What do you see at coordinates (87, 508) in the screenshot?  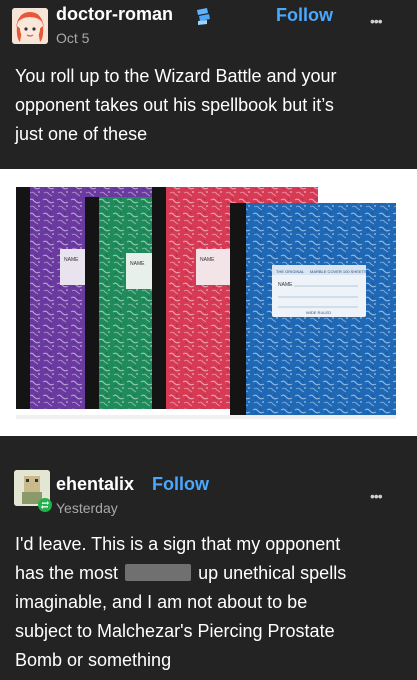 I see `post-date: Yesterday` at bounding box center [87, 508].